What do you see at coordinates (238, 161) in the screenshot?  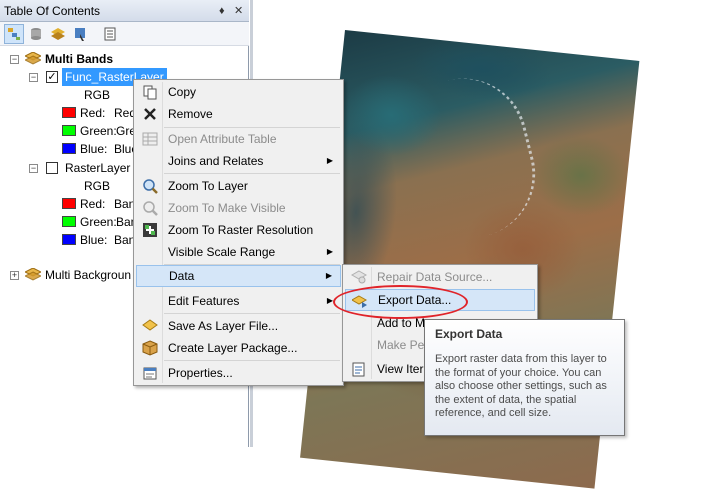 I see `menu-item-joins-and-relates: Joins and Relates ▶` at bounding box center [238, 161].